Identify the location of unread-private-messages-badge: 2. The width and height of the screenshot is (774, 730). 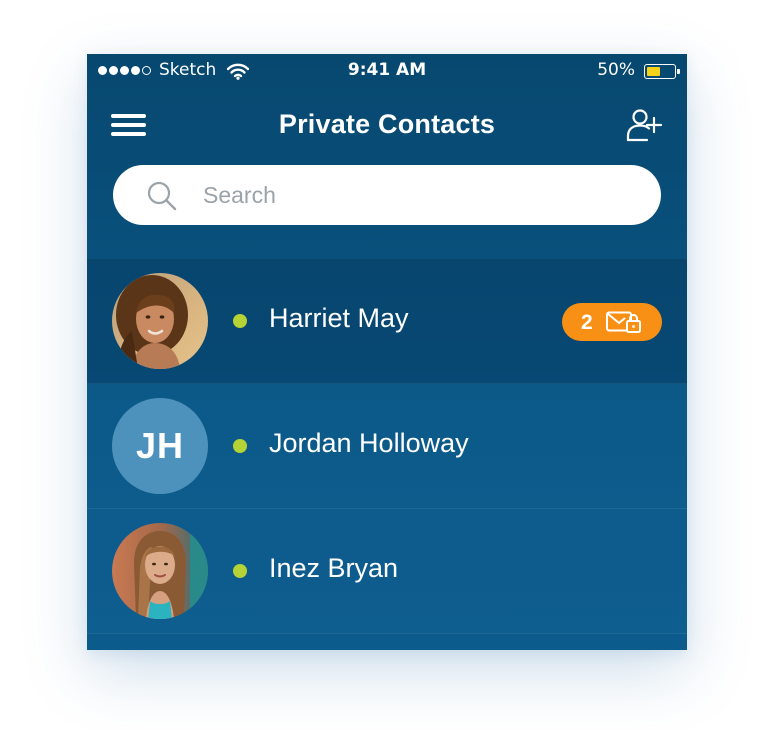
(612, 322).